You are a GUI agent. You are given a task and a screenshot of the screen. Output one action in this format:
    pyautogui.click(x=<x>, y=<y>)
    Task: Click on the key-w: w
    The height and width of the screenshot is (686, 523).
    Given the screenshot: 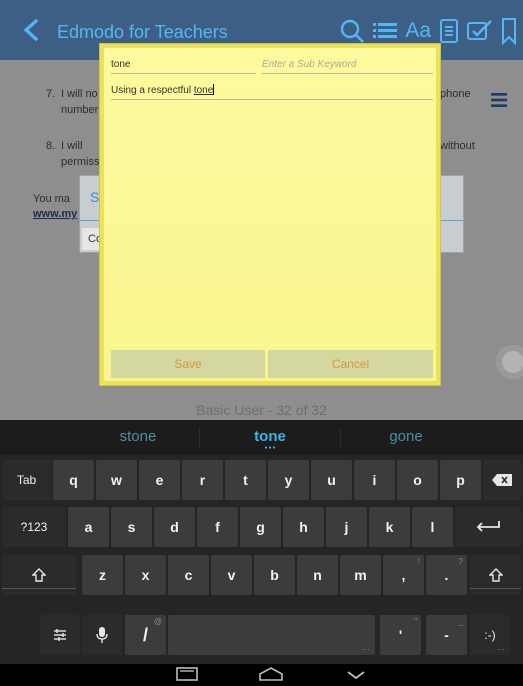 What is the action you would take?
    pyautogui.click(x=116, y=480)
    